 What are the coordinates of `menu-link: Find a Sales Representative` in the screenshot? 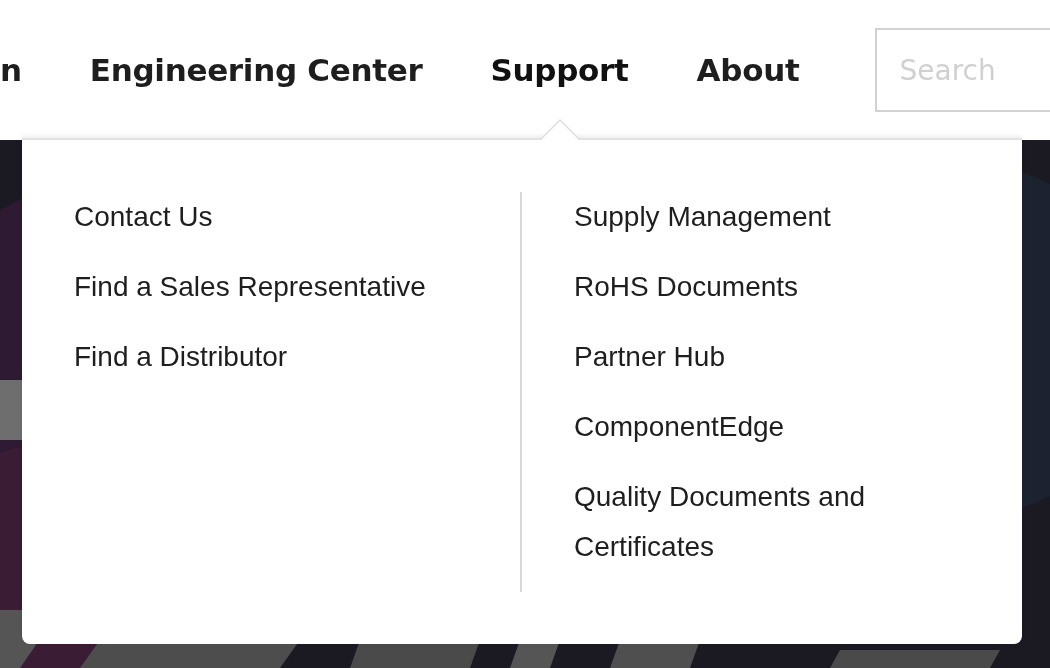 It's located at (287, 287).